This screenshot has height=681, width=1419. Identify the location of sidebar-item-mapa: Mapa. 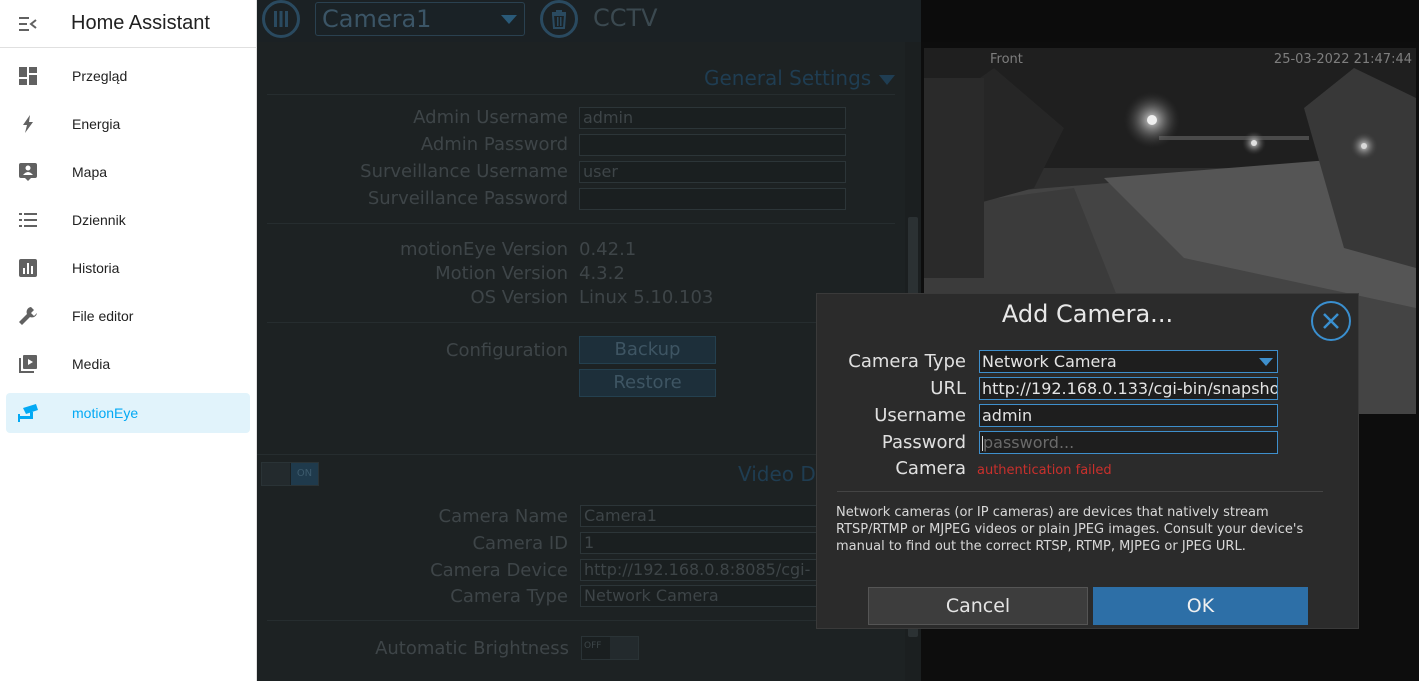
(128, 172).